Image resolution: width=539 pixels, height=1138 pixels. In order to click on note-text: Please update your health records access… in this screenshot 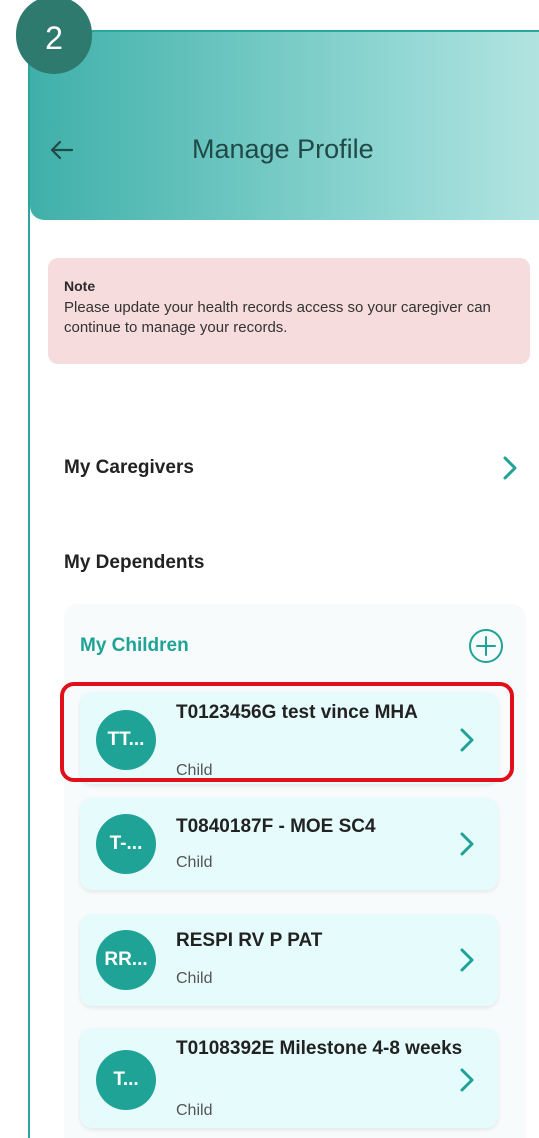, I will do `click(277, 317)`.